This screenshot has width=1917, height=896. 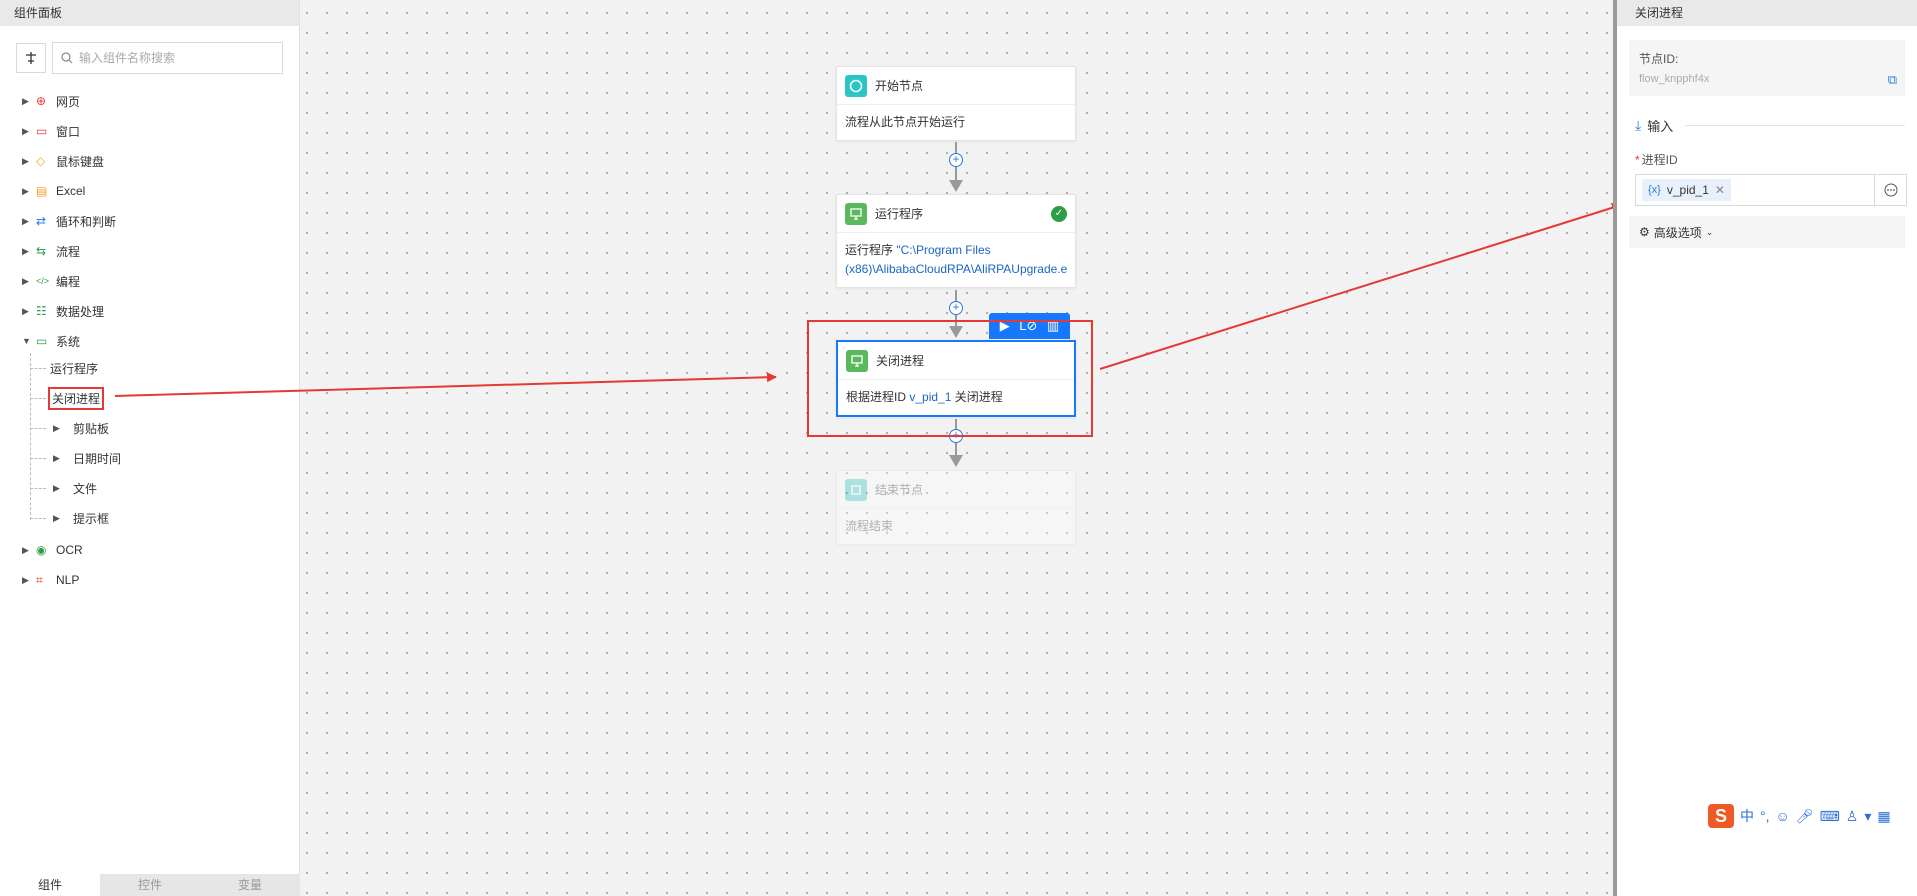 I want to click on advanced-label: 高级选项, so click(x=1677, y=232).